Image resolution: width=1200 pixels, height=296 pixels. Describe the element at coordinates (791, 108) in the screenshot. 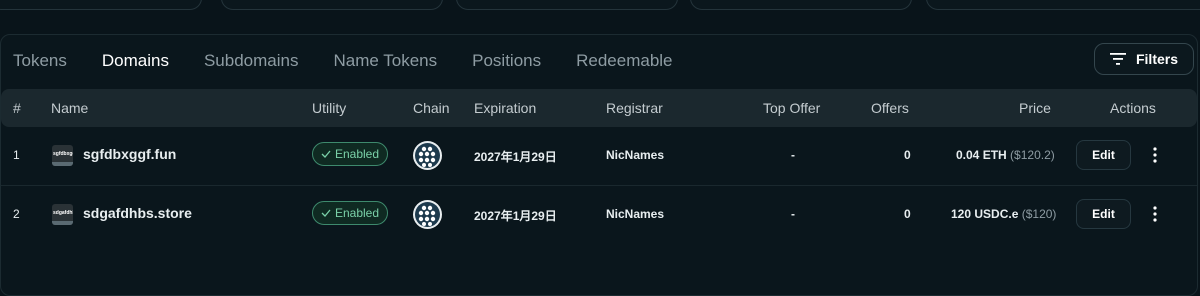

I see `col-top-offer: Top Offer` at that location.